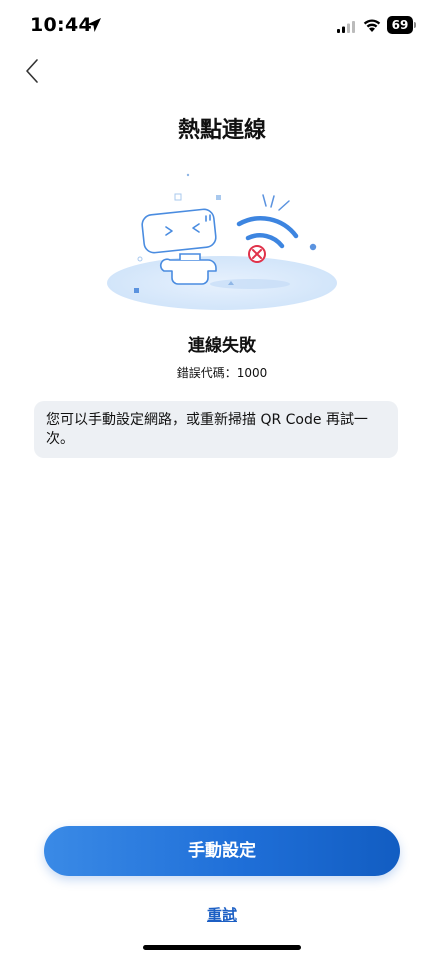 Image resolution: width=444 pixels, height=960 pixels. Describe the element at coordinates (222, 851) in the screenshot. I see `manual-setup-button: 手動設定` at that location.